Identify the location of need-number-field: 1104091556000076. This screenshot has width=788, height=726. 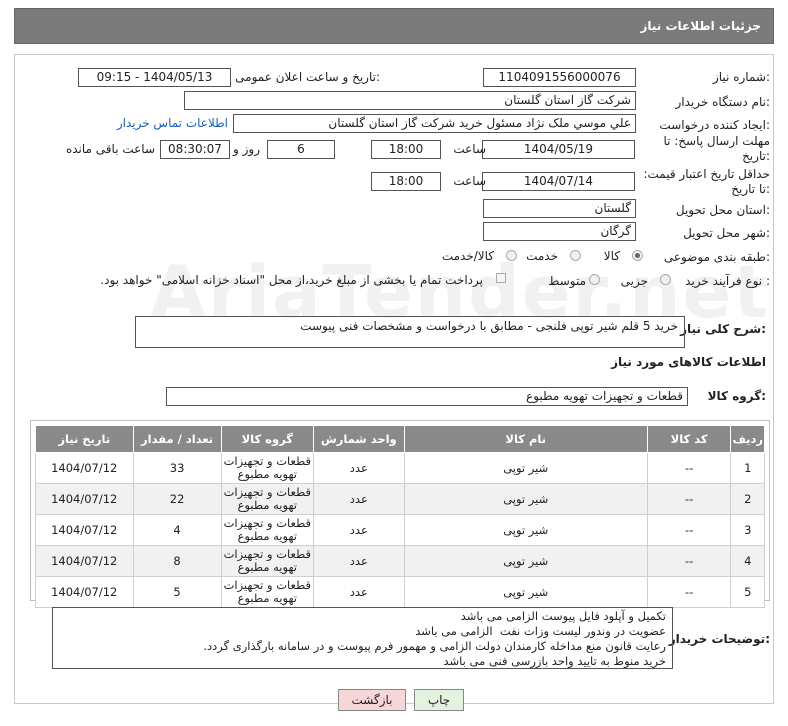
(559, 77).